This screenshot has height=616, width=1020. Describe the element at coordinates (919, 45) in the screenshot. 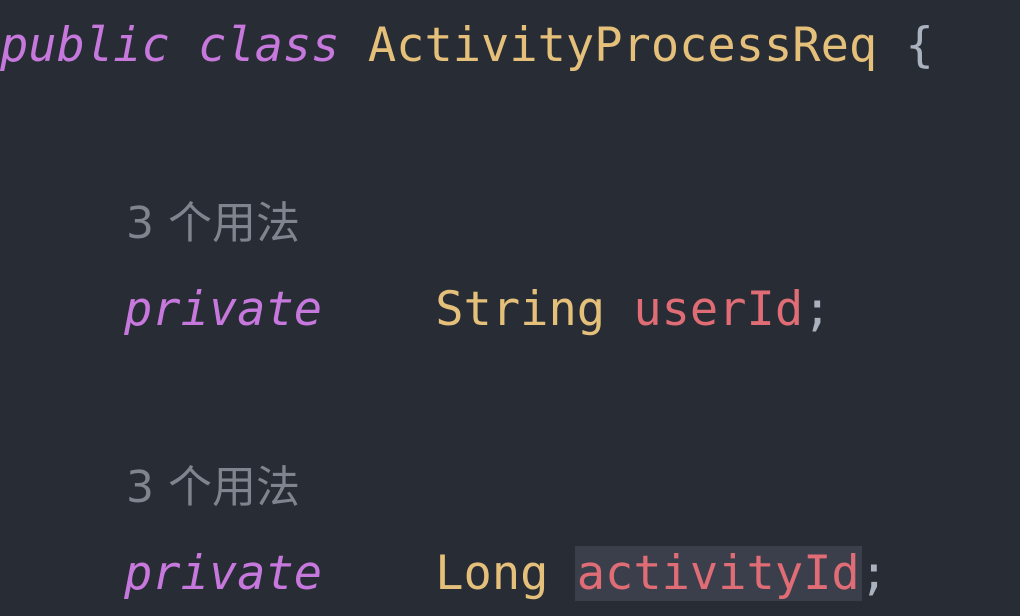

I see `open-brace: {` at that location.